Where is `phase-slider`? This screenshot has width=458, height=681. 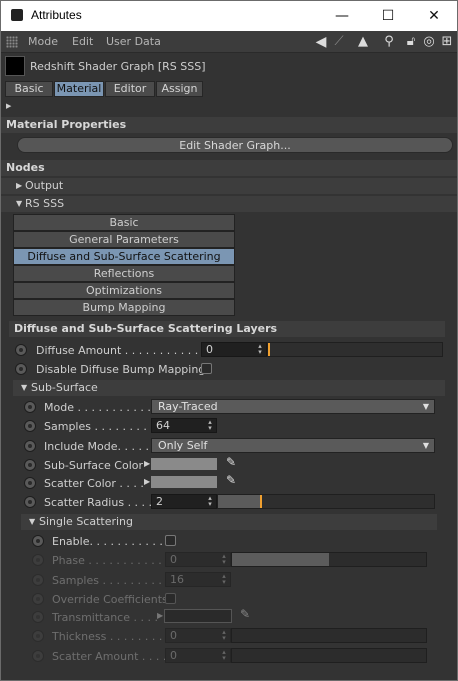 phase-slider is located at coordinates (329, 559).